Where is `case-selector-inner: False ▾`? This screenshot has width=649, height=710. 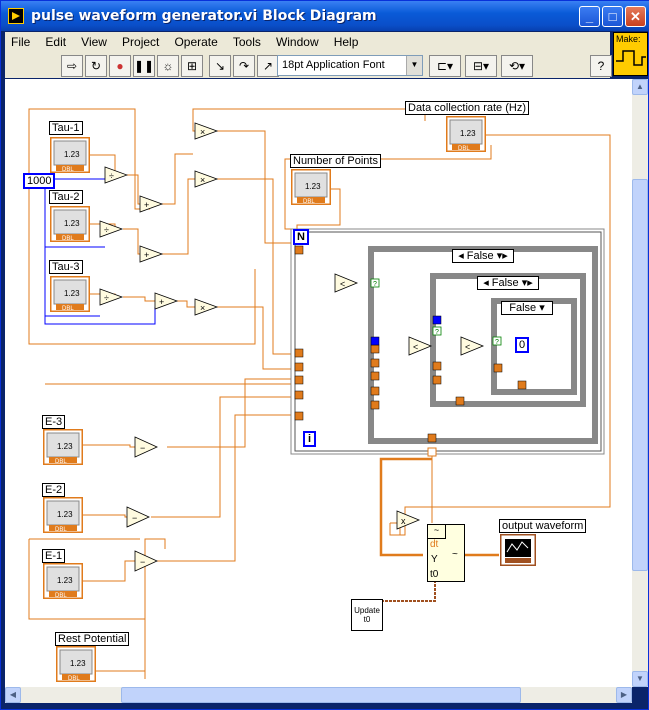
case-selector-inner: False ▾ is located at coordinates (527, 308).